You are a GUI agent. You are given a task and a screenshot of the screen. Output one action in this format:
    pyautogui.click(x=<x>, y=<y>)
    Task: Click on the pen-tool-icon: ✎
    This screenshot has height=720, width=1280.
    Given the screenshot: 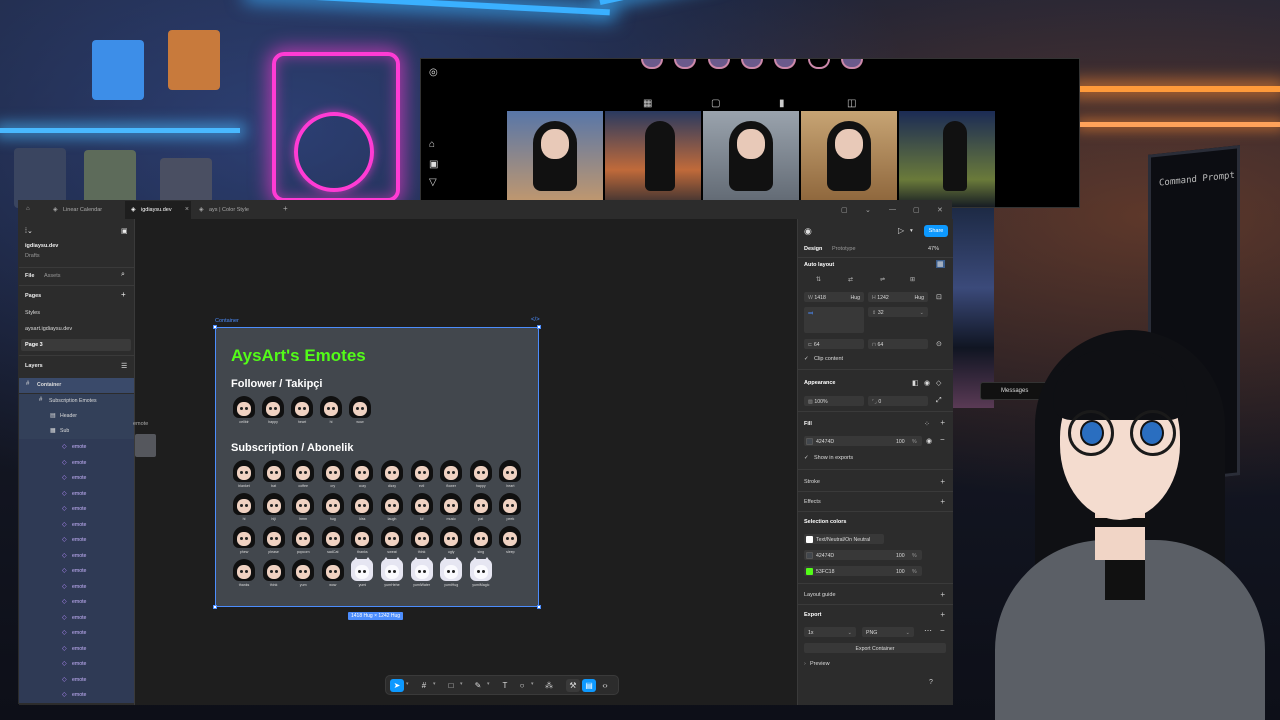 What is the action you would take?
    pyautogui.click(x=478, y=685)
    